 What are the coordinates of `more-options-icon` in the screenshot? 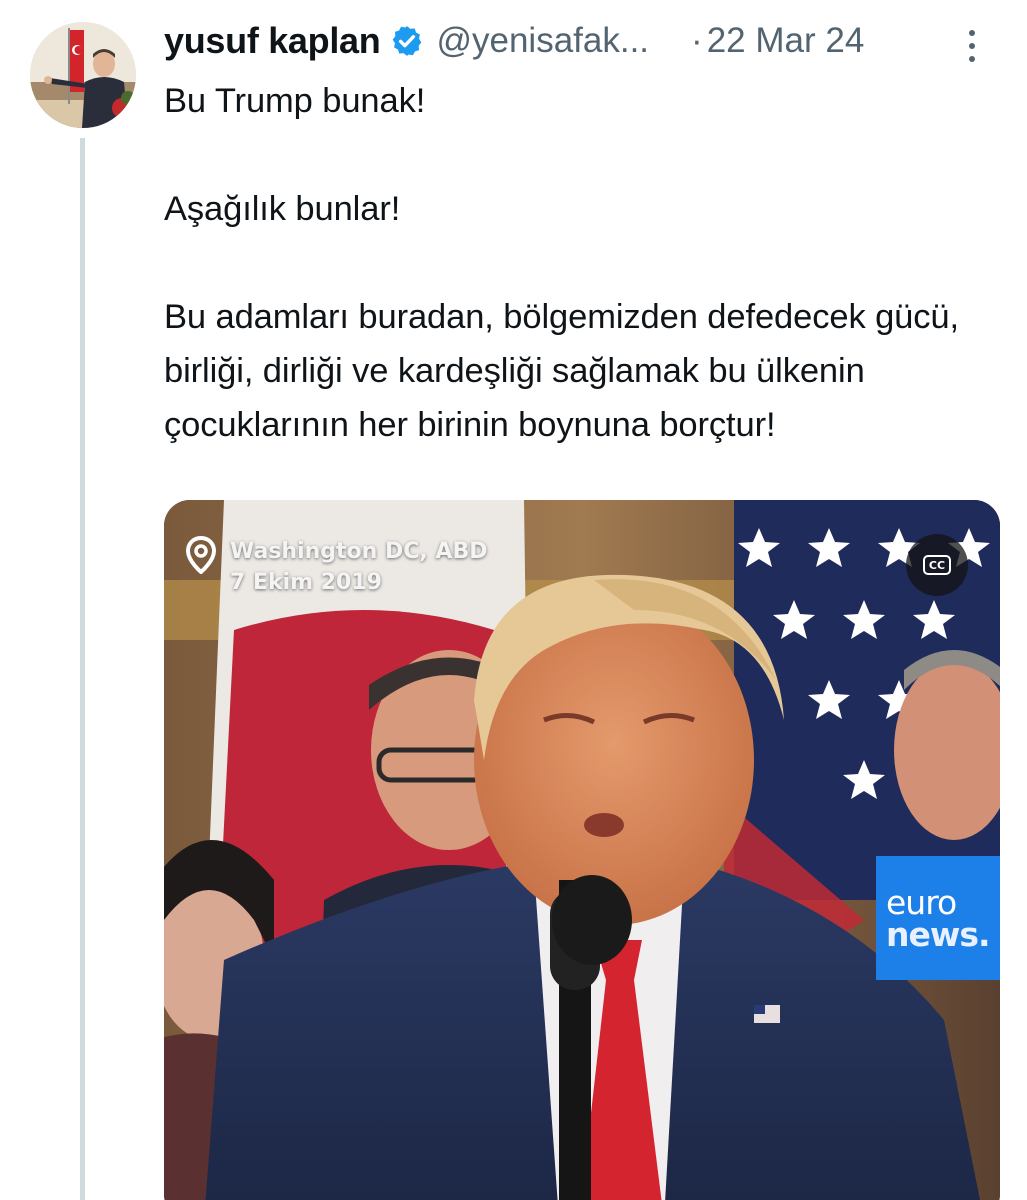 It's located at (972, 46).